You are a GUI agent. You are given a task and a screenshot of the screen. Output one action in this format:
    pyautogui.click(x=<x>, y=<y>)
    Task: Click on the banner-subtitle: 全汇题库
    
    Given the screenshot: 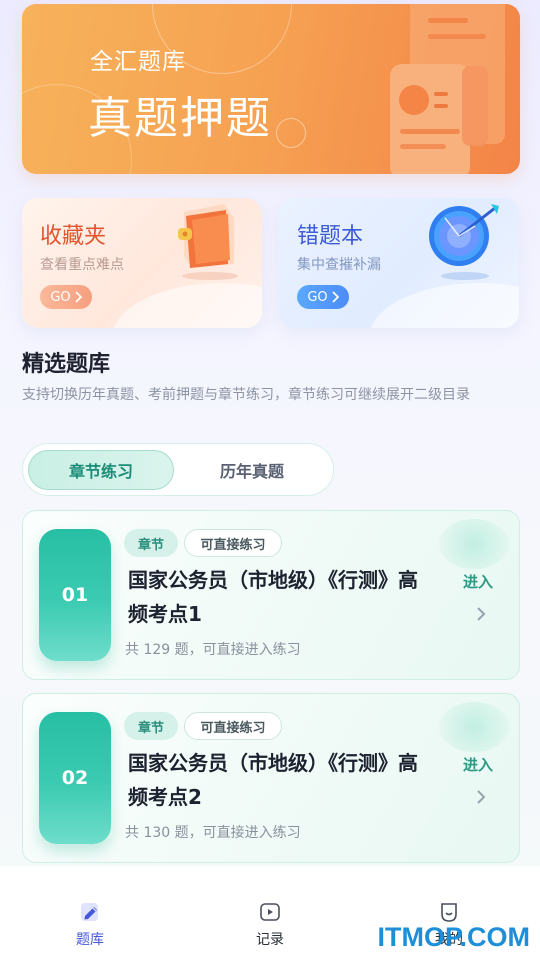 What is the action you would take?
    pyautogui.click(x=138, y=62)
    